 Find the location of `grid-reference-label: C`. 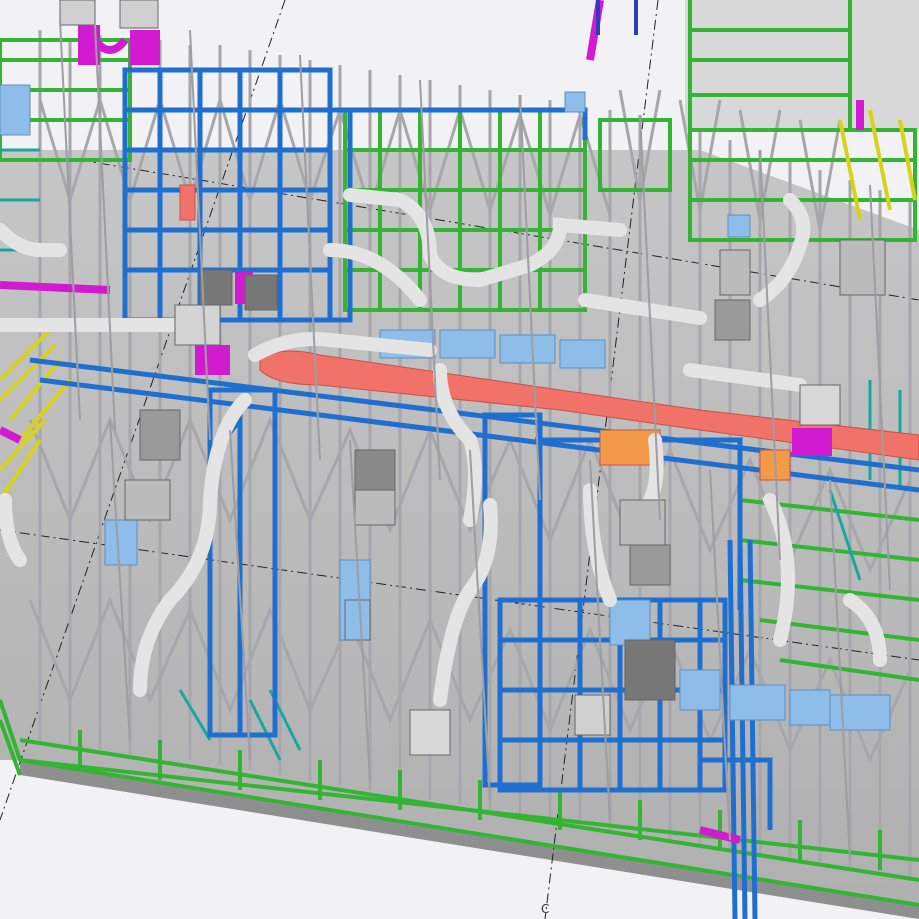

grid-reference-label: C is located at coordinates (545, 909).